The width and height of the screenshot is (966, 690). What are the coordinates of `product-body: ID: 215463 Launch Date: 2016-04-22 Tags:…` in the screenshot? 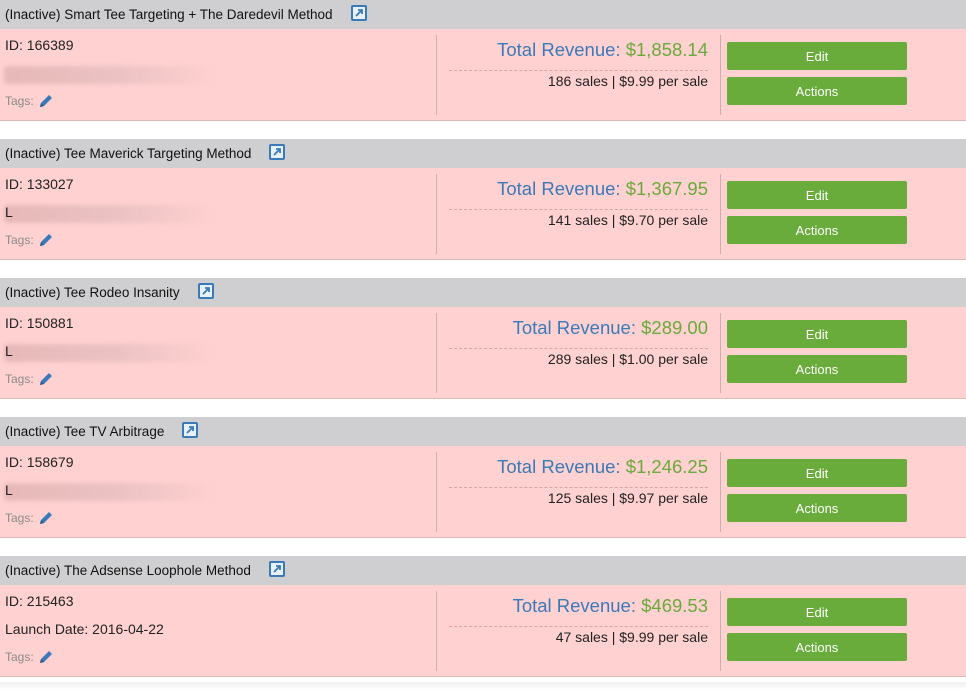 It's located at (483, 631).